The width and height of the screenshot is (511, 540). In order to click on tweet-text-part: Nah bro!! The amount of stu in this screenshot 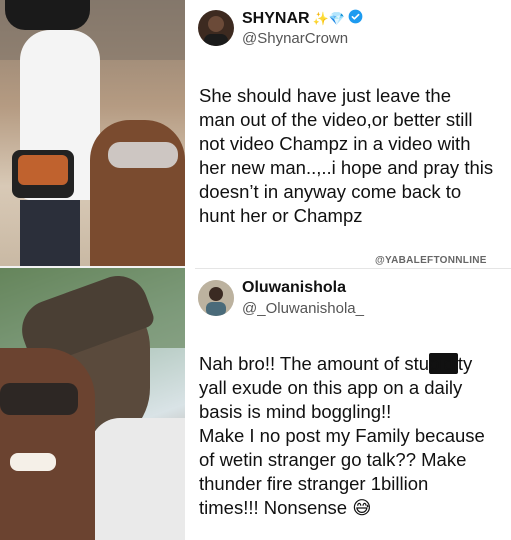, I will do `click(314, 363)`.